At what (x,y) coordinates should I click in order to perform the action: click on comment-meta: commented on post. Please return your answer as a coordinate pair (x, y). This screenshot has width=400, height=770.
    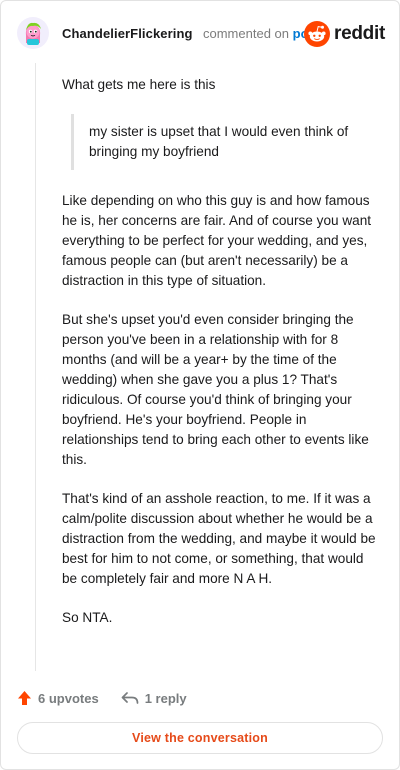
    Looking at the image, I should click on (261, 33).